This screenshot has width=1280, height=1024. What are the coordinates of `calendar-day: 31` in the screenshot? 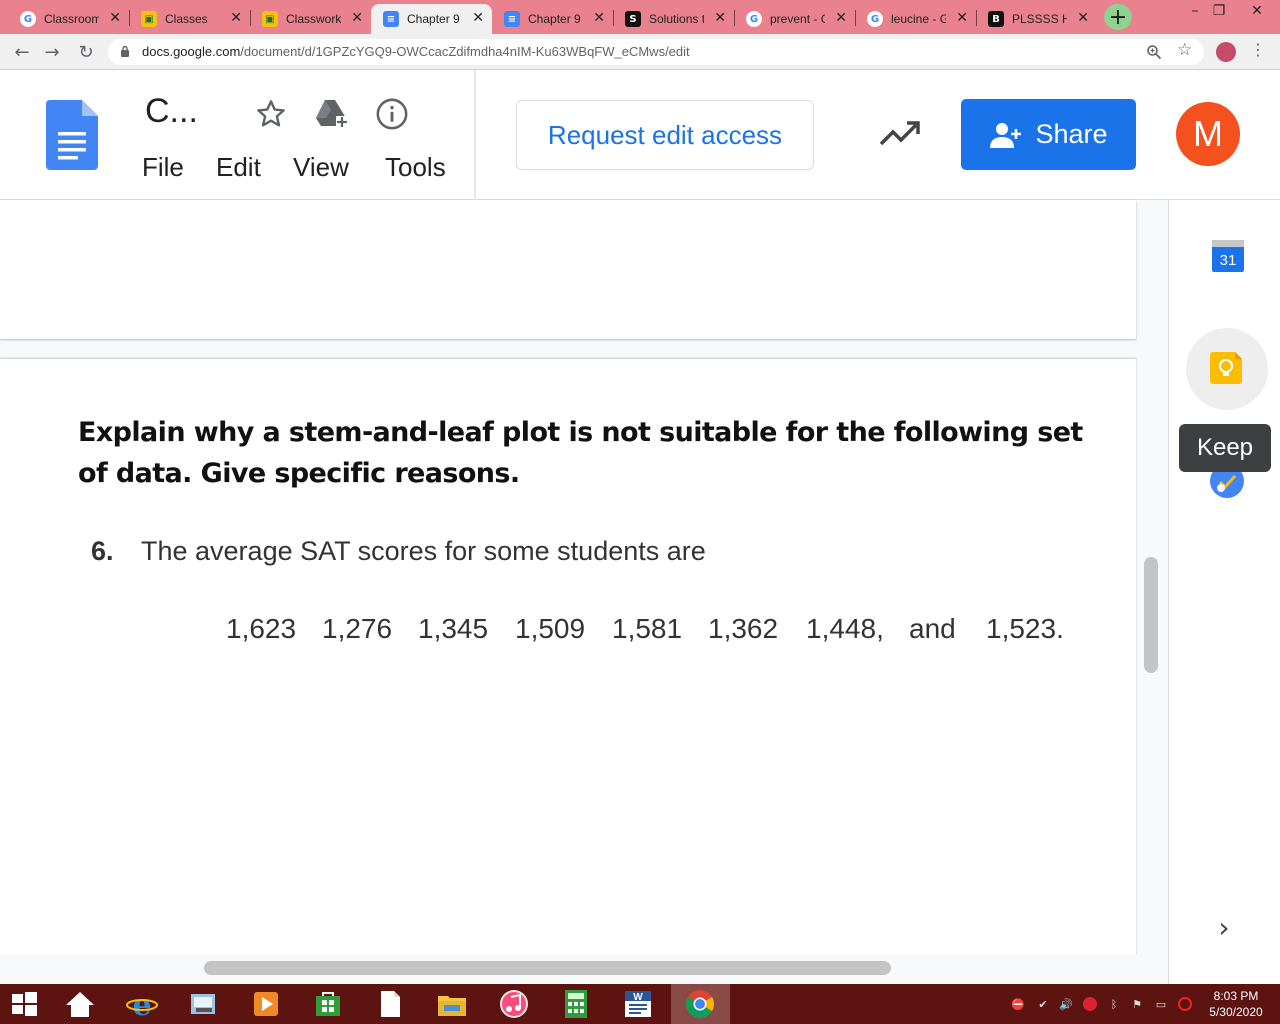 It's located at (1228, 260).